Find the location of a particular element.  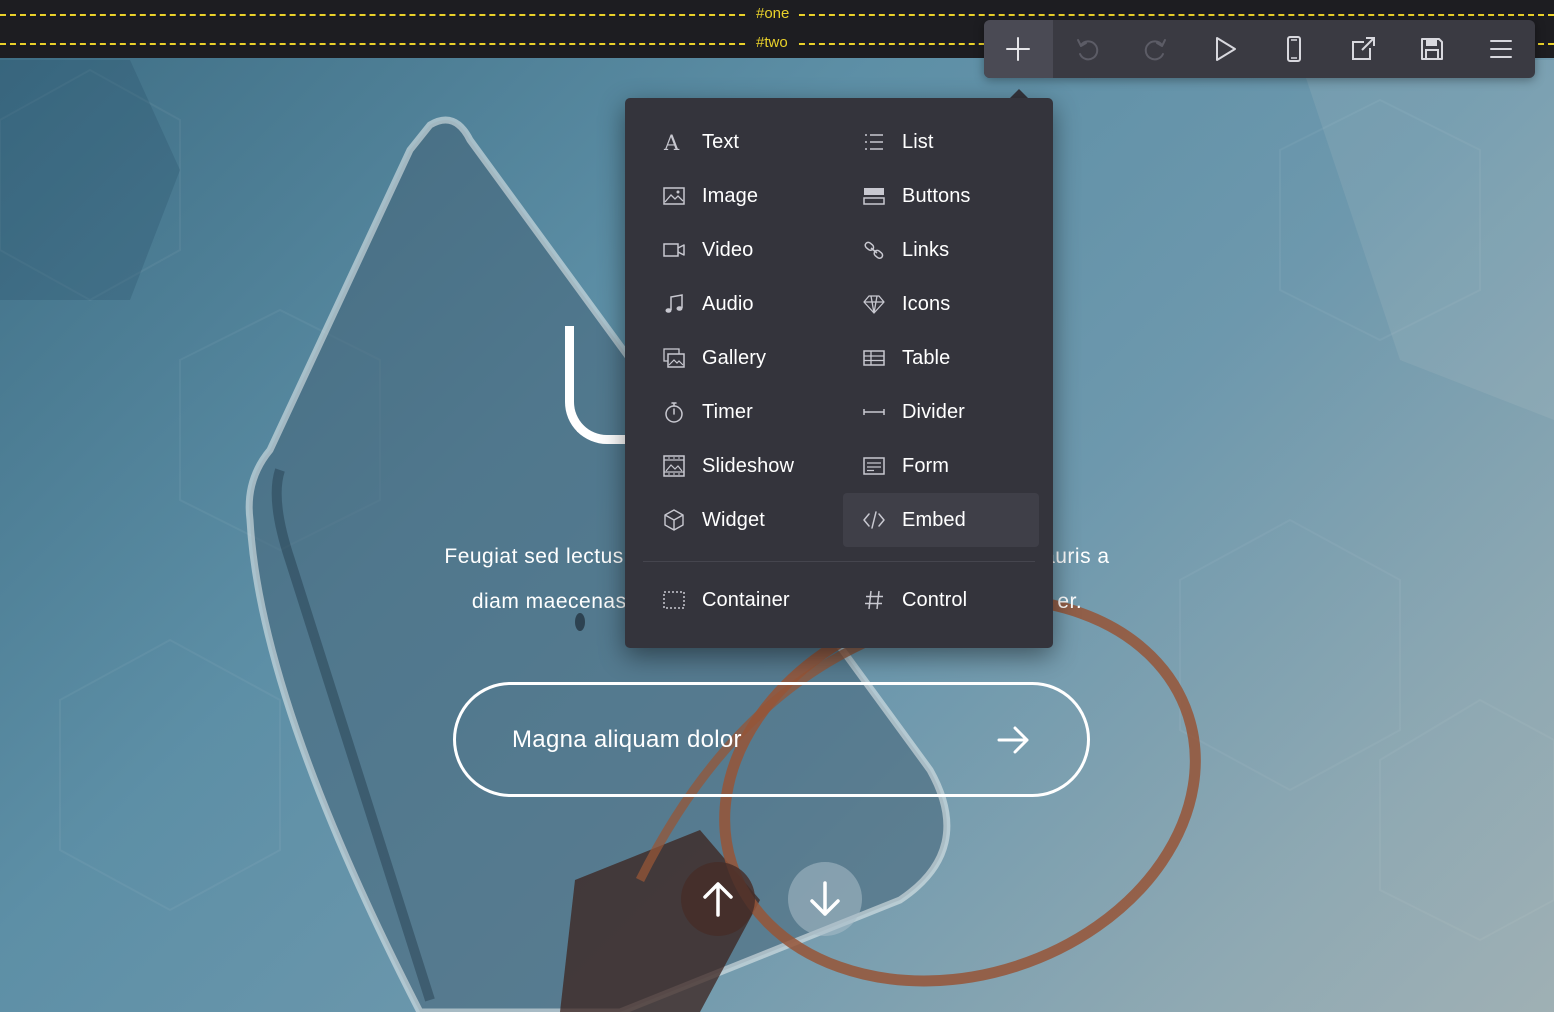

menu-item-embed: Embed is located at coordinates (941, 520).